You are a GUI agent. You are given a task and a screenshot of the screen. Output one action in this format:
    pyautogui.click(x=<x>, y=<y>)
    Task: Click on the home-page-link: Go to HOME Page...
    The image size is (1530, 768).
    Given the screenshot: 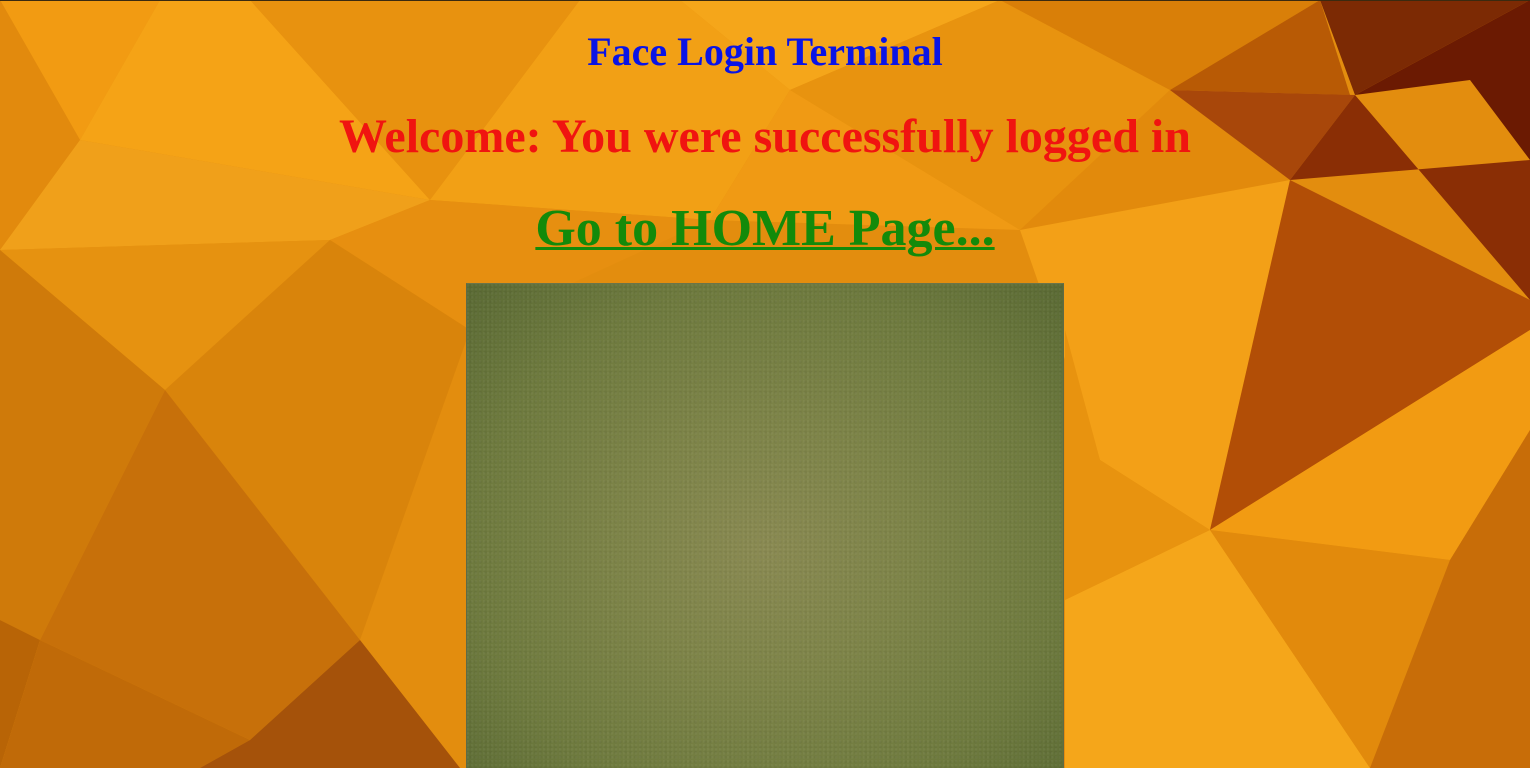 What is the action you would take?
    pyautogui.click(x=764, y=228)
    